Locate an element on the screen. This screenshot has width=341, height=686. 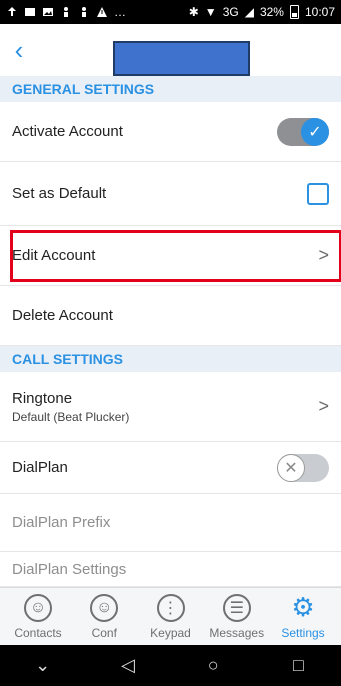
set-default-checkbox is located at coordinates (318, 193).